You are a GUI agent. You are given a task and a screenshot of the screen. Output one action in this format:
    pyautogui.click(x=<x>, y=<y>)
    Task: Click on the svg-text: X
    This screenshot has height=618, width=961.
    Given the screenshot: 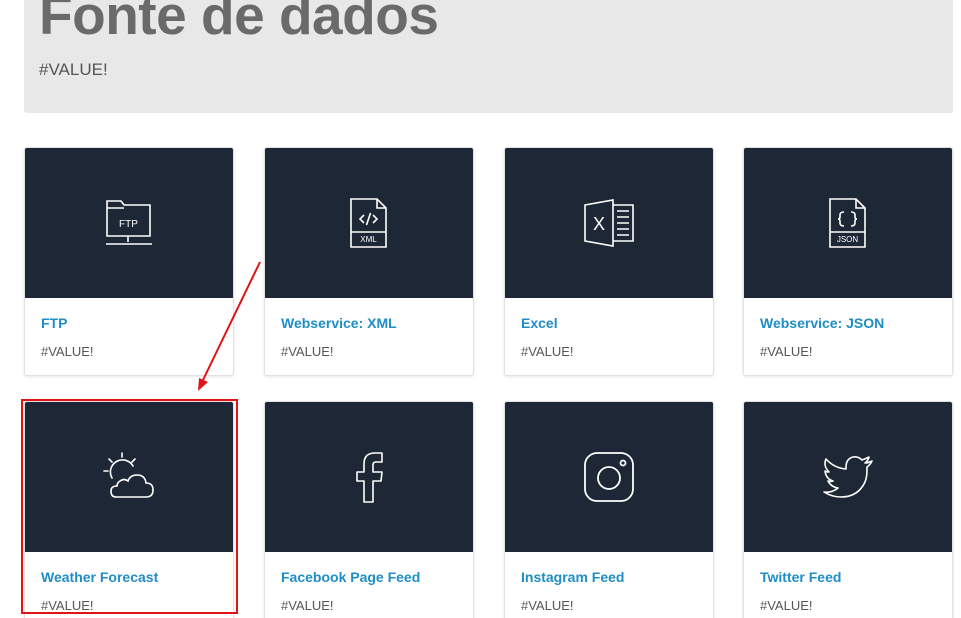 What is the action you would take?
    pyautogui.click(x=599, y=224)
    